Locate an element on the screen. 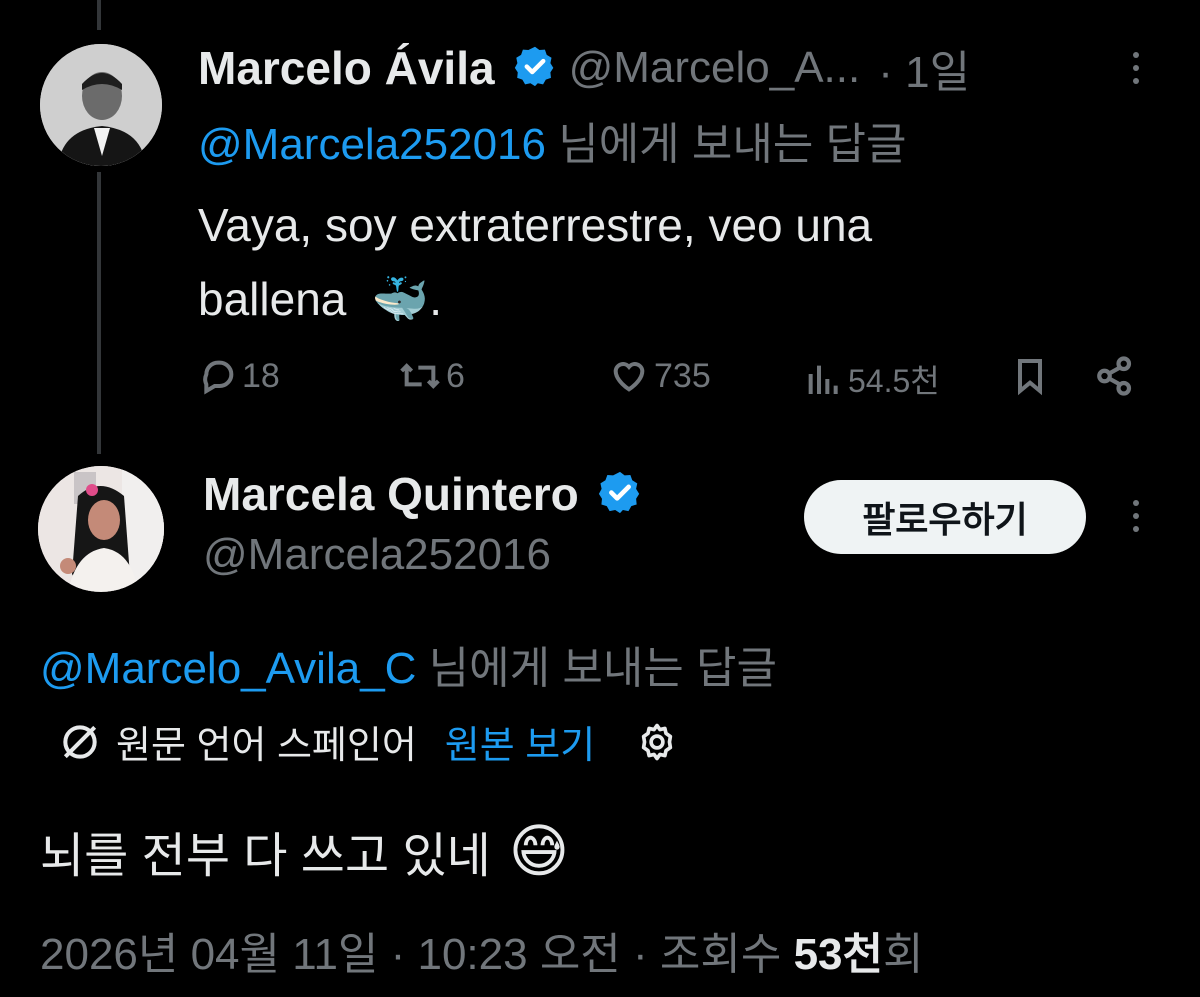 The image size is (1200, 997). parent-header: Marcelo Ávila @Marcelo_A... · 1일 is located at coordinates (584, 68).